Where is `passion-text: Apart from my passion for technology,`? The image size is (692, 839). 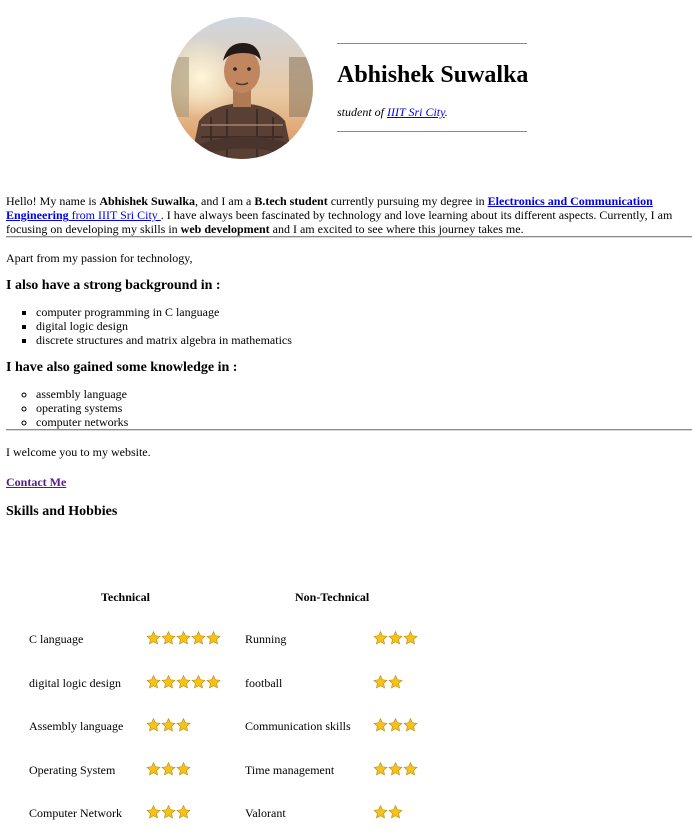
passion-text: Apart from my passion for technology, is located at coordinates (99, 258).